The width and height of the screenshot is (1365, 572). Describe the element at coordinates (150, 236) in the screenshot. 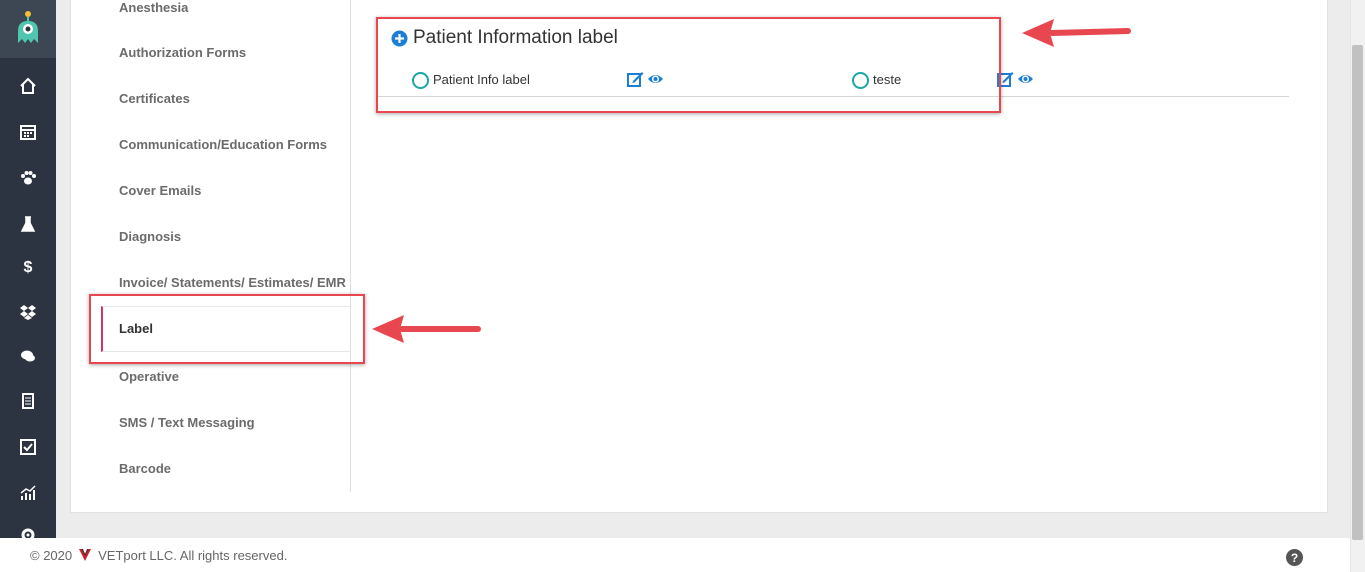

I see `menu-item-diagnosis: Diagnosis` at that location.